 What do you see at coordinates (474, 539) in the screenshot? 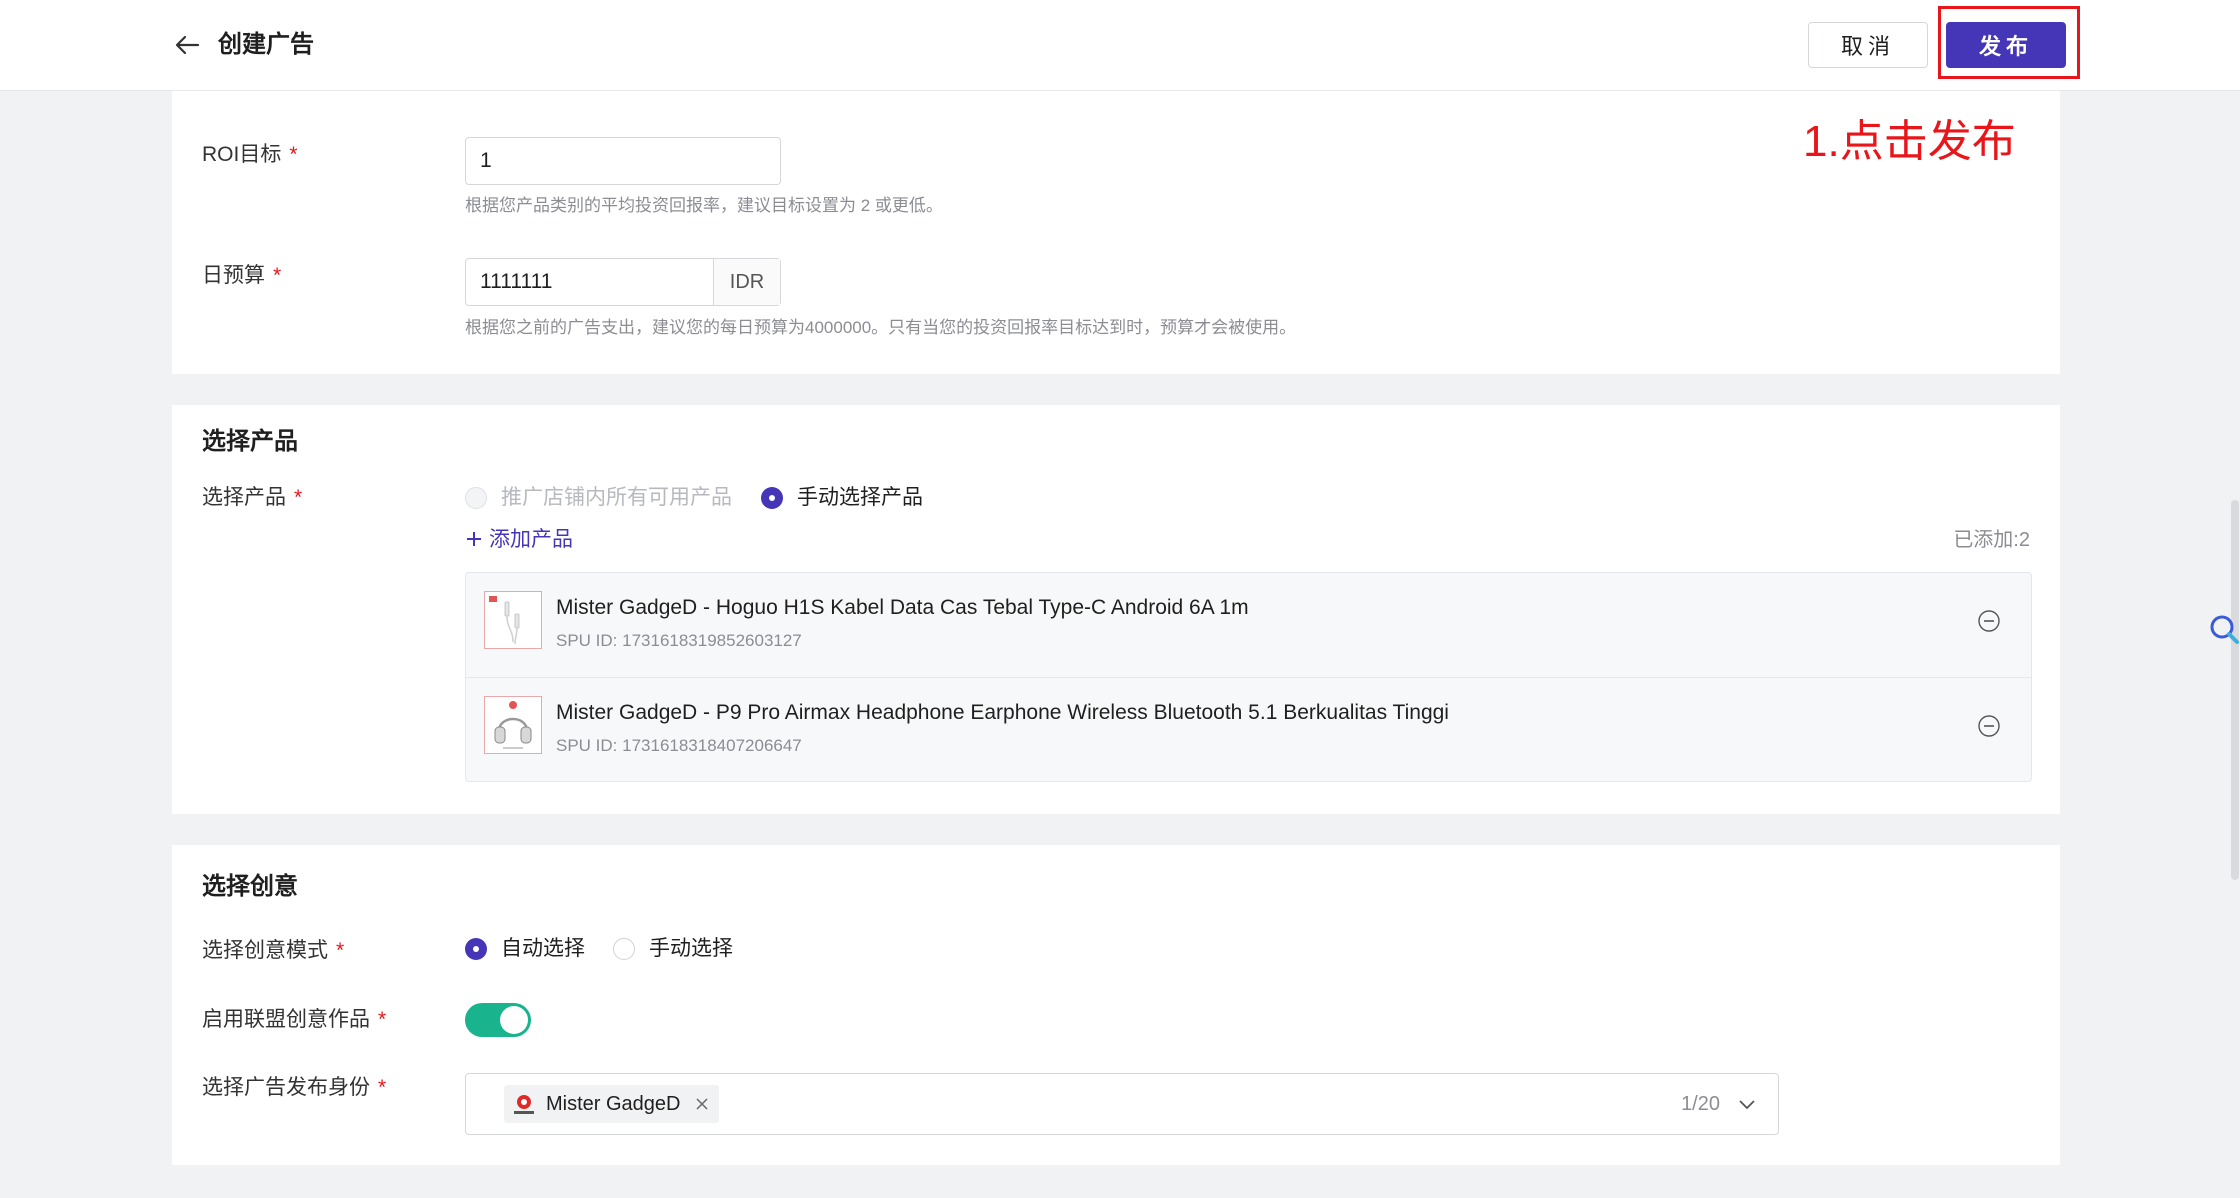
I see `plus-icon` at bounding box center [474, 539].